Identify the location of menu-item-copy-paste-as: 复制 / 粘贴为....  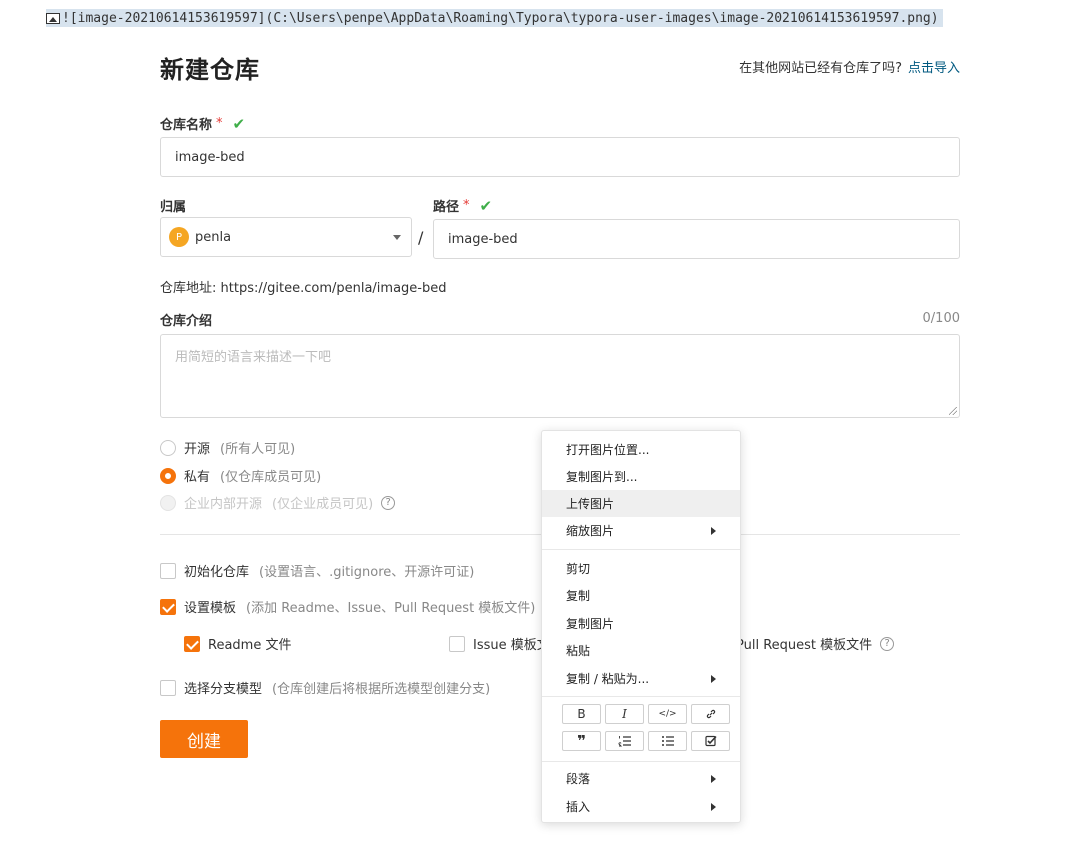
(641, 678).